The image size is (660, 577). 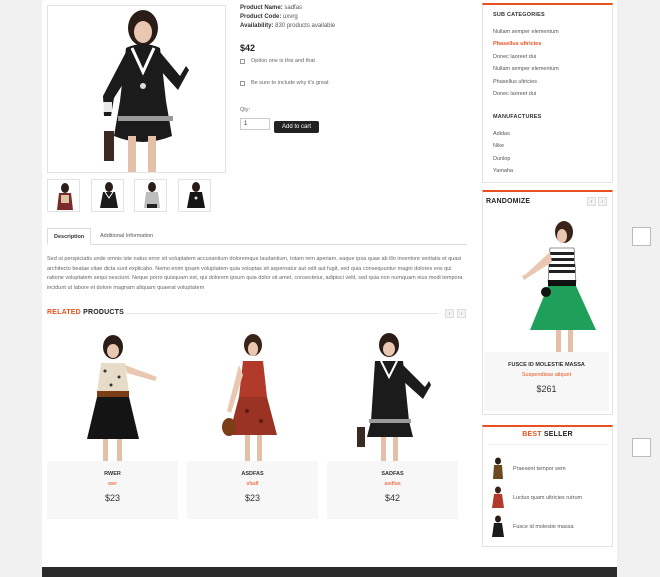 I want to click on availability-label: Availability:, so click(x=257, y=26).